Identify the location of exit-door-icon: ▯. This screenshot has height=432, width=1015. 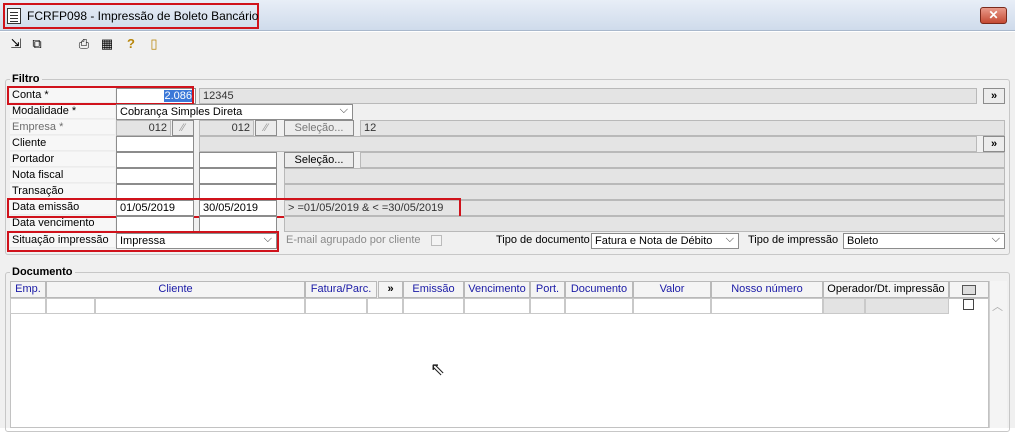
(154, 44).